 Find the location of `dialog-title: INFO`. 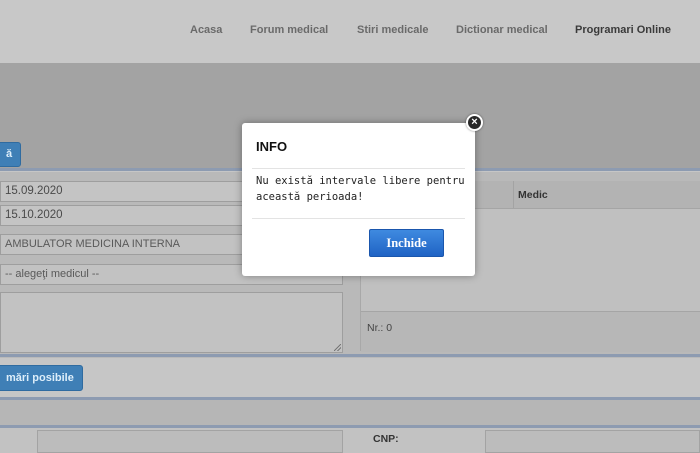

dialog-title: INFO is located at coordinates (272, 146).